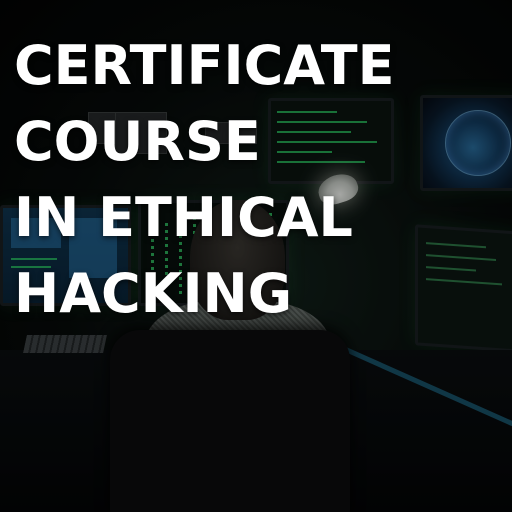 Image resolution: width=512 pixels, height=512 pixels. What do you see at coordinates (183, 217) in the screenshot?
I see `headline-line-3: IN ETHICAL` at bounding box center [183, 217].